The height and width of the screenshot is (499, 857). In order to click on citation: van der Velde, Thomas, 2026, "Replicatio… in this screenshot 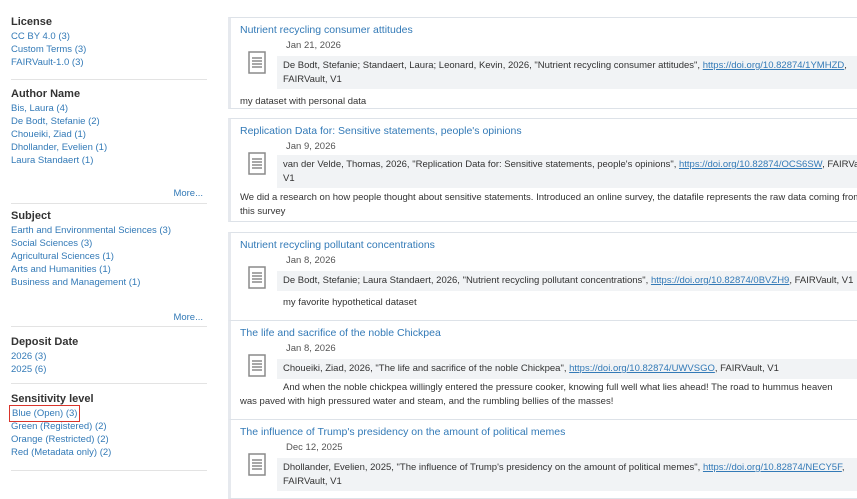, I will do `click(567, 171)`.